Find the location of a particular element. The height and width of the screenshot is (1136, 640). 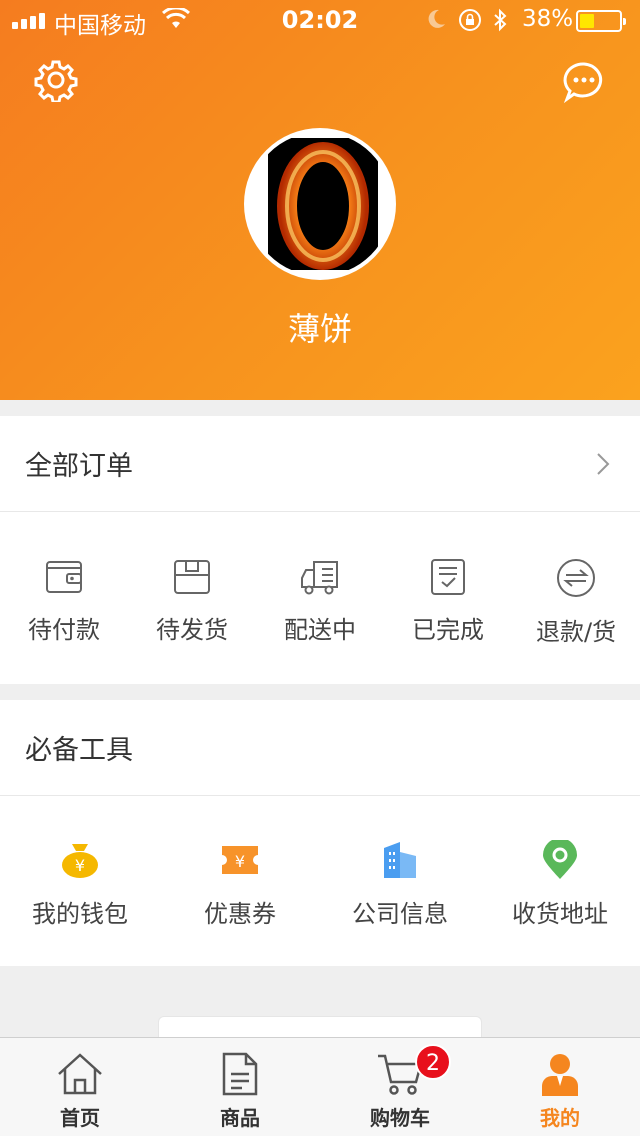

tab-label: 购物车 is located at coordinates (400, 1118).